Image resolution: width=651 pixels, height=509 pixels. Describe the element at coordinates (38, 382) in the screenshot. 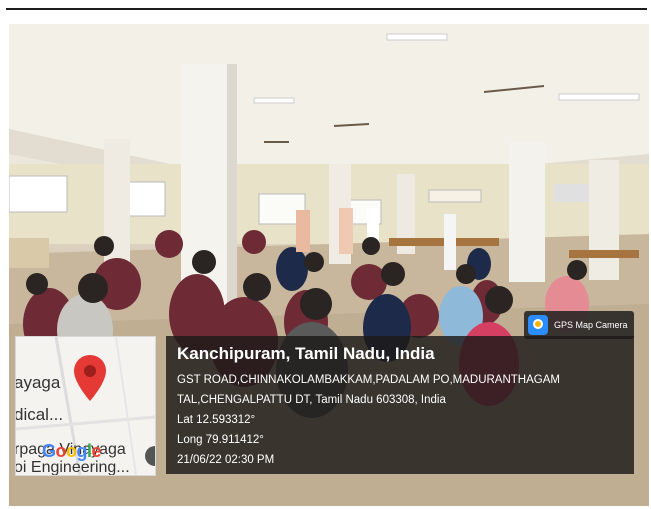

I see `map-place-text: ayaga` at that location.